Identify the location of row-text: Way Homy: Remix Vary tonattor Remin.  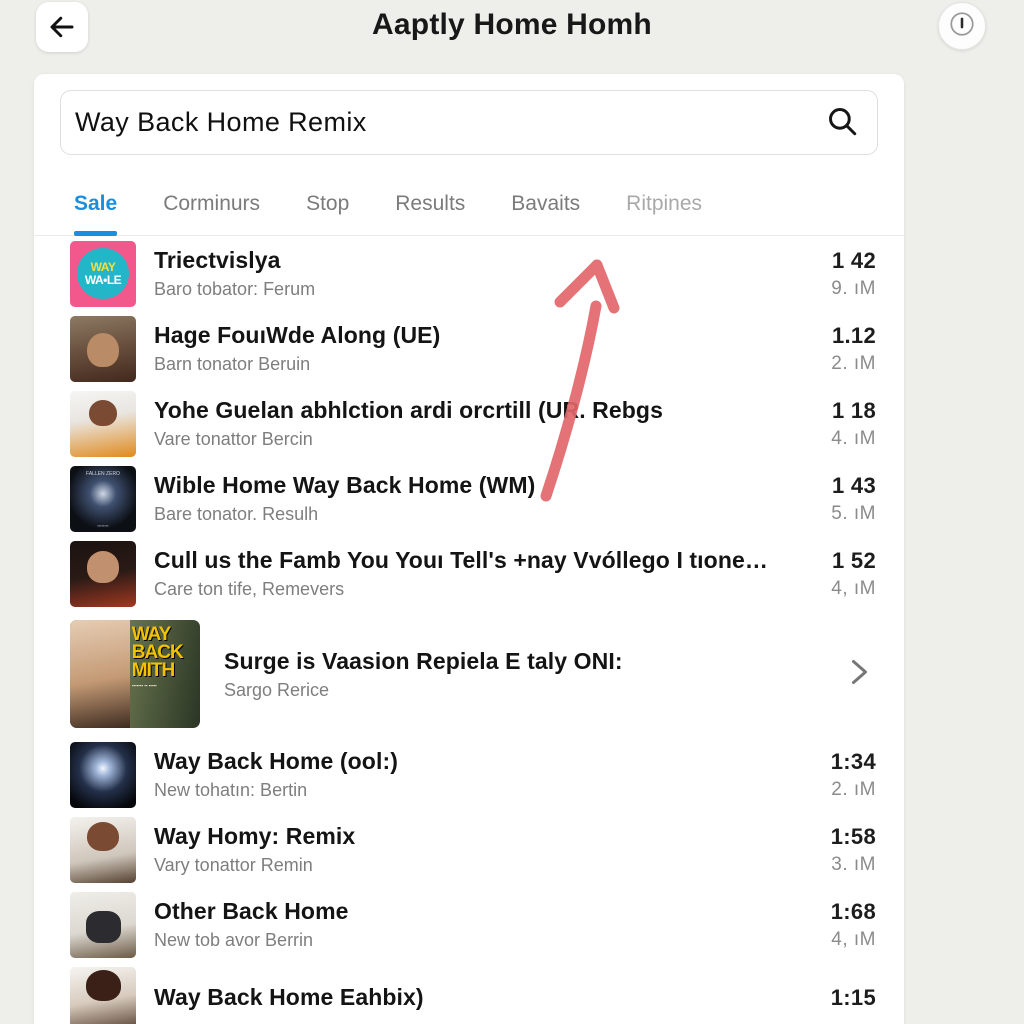
(460, 849).